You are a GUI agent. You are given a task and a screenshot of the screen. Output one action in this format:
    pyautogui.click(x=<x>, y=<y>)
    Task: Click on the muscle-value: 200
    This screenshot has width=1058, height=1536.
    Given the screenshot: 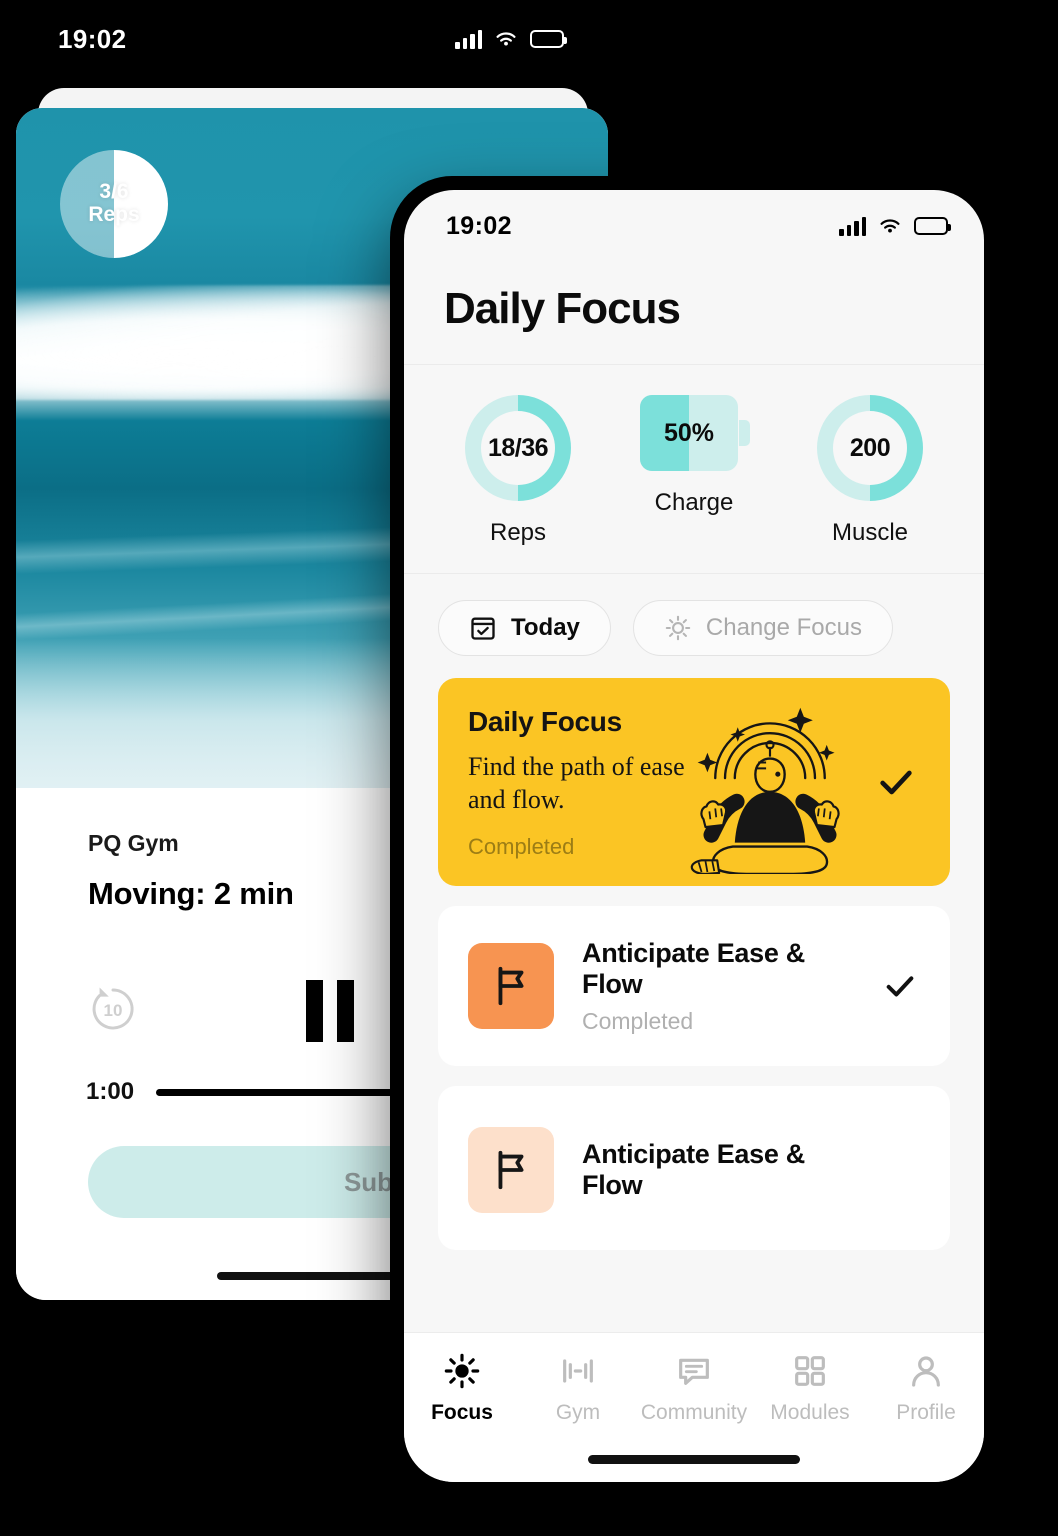 What is the action you would take?
    pyautogui.click(x=870, y=448)
    